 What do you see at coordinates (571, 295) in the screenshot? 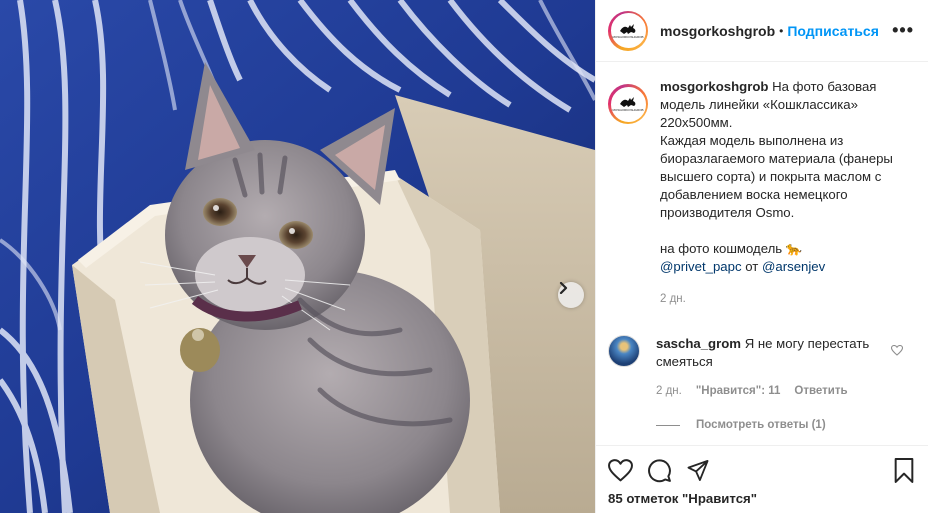
I see `next-photo-button` at bounding box center [571, 295].